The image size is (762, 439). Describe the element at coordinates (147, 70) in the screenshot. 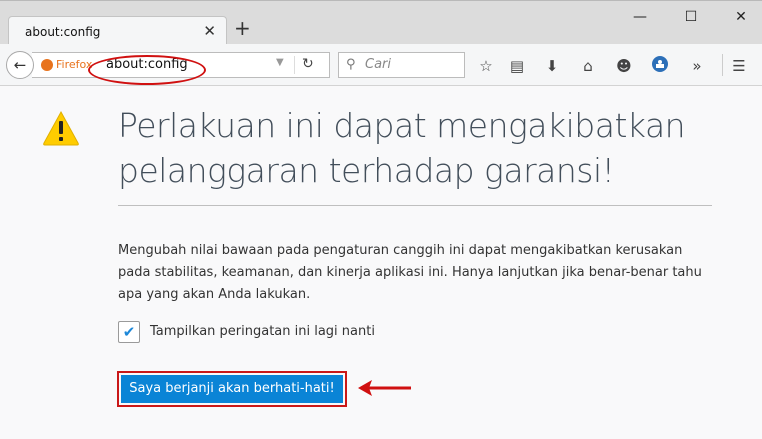

I see `annotation-oval` at that location.